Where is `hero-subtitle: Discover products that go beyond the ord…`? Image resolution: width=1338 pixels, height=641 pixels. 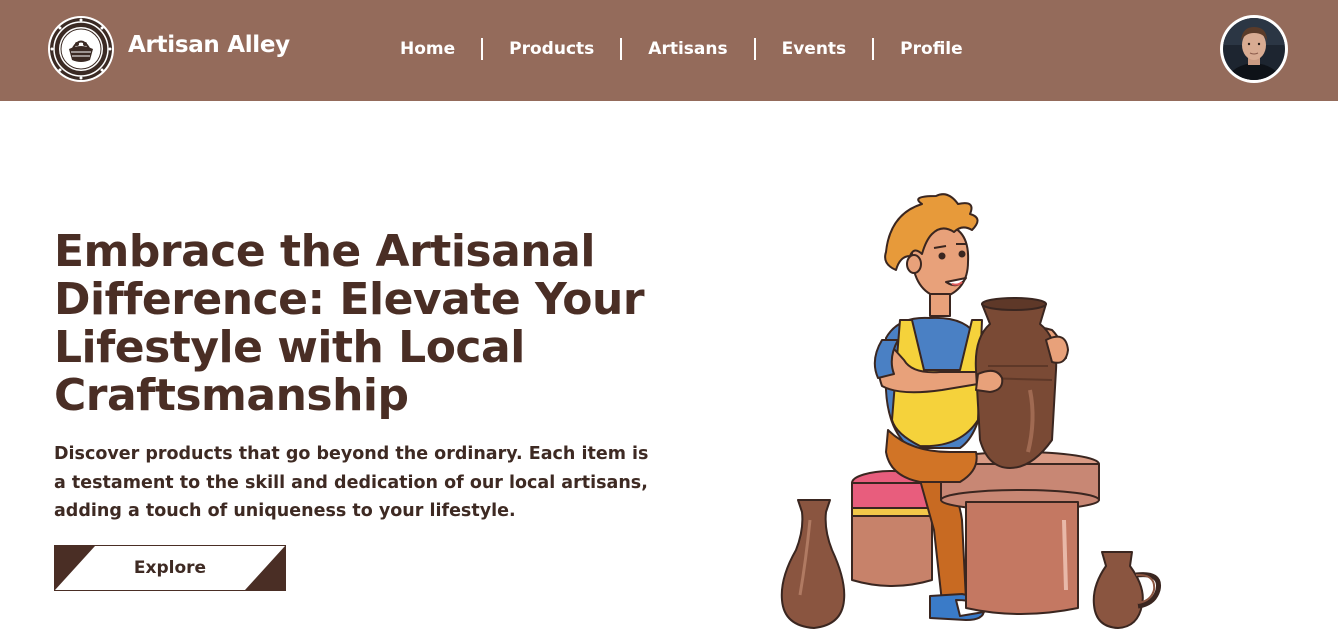 hero-subtitle: Discover products that go beyond the ord… is located at coordinates (351, 482).